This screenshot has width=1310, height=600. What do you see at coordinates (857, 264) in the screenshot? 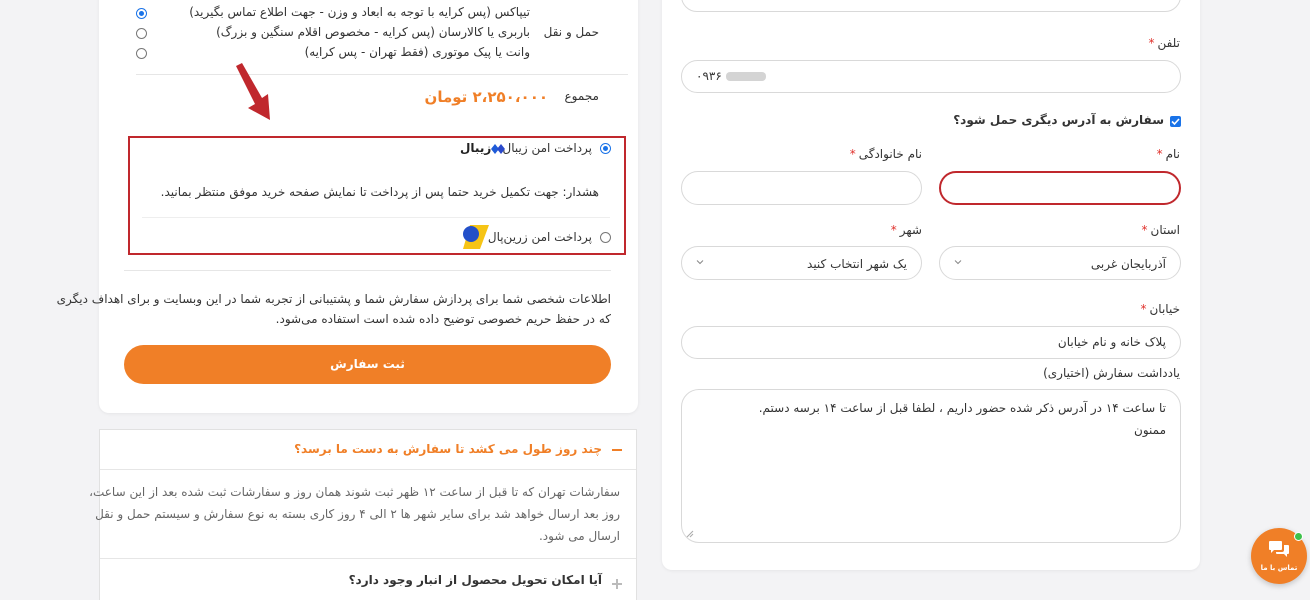
I see `city-value: یک شهر انتخاب کنید` at bounding box center [857, 264].